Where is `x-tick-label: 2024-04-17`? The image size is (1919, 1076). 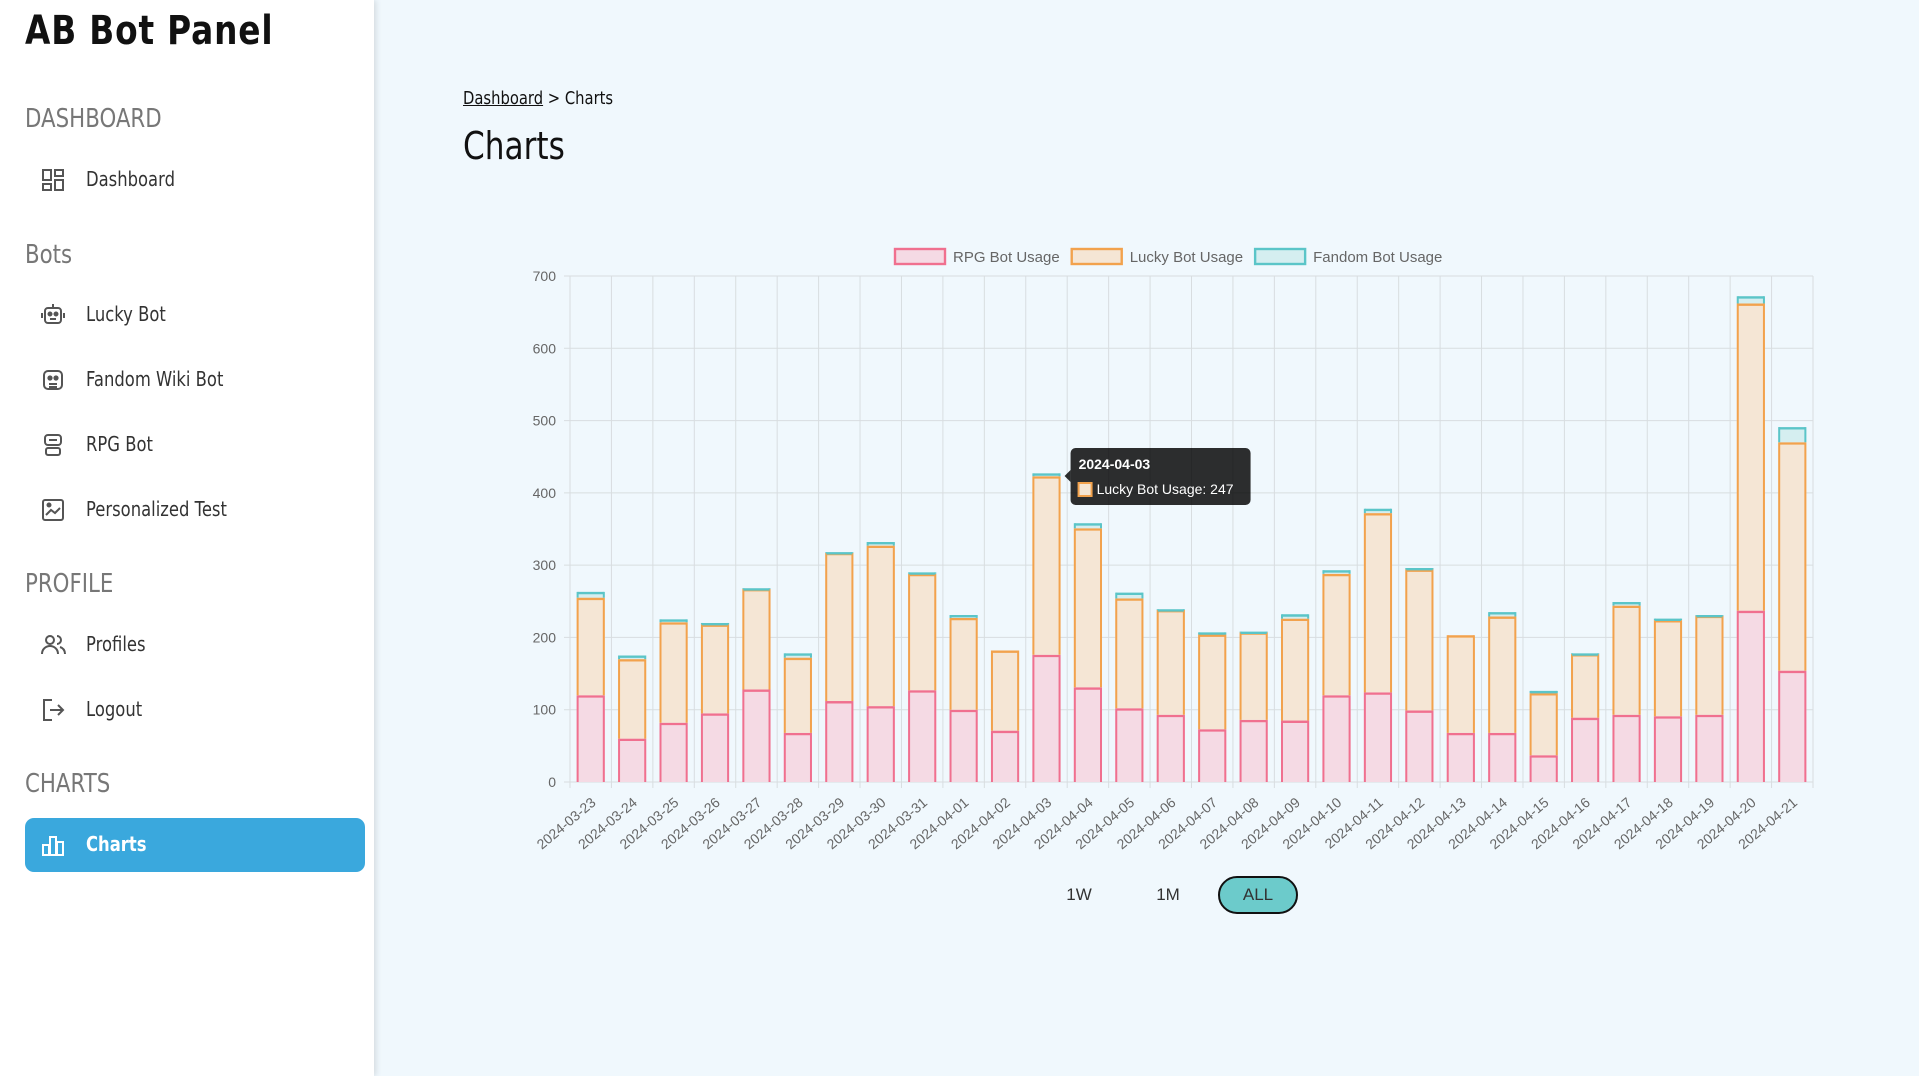
x-tick-label: 2024-04-17 is located at coordinates (1601, 823).